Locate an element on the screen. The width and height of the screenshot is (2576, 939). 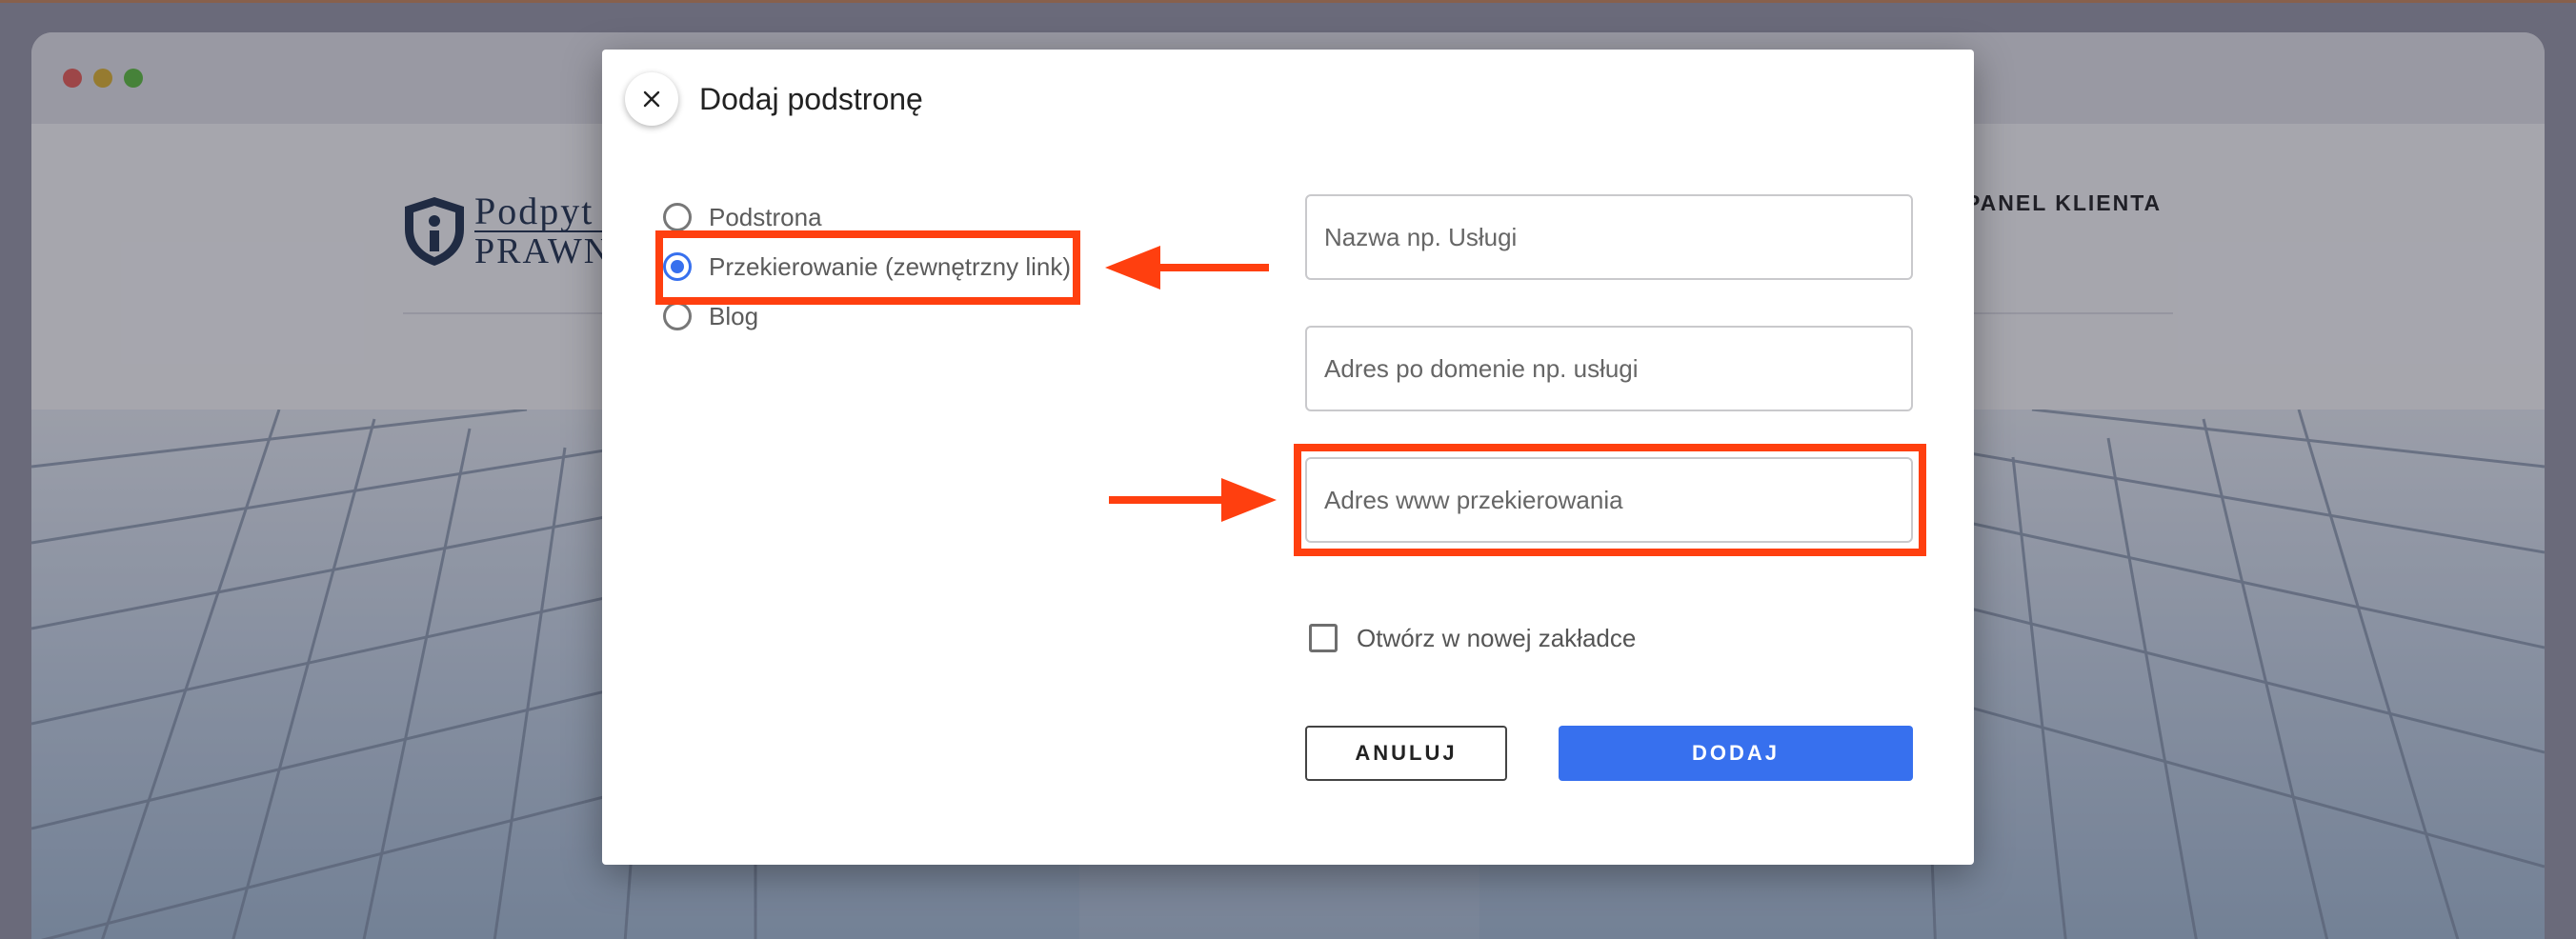
arrow-left-icon is located at coordinates (1187, 268).